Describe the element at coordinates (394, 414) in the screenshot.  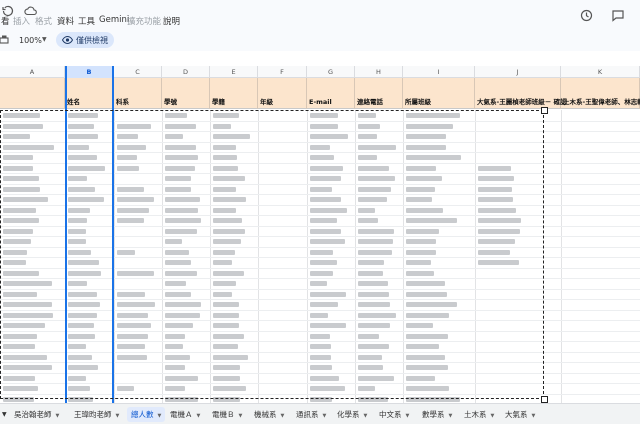
I see `sheet-tab: 中文系 ▼` at that location.